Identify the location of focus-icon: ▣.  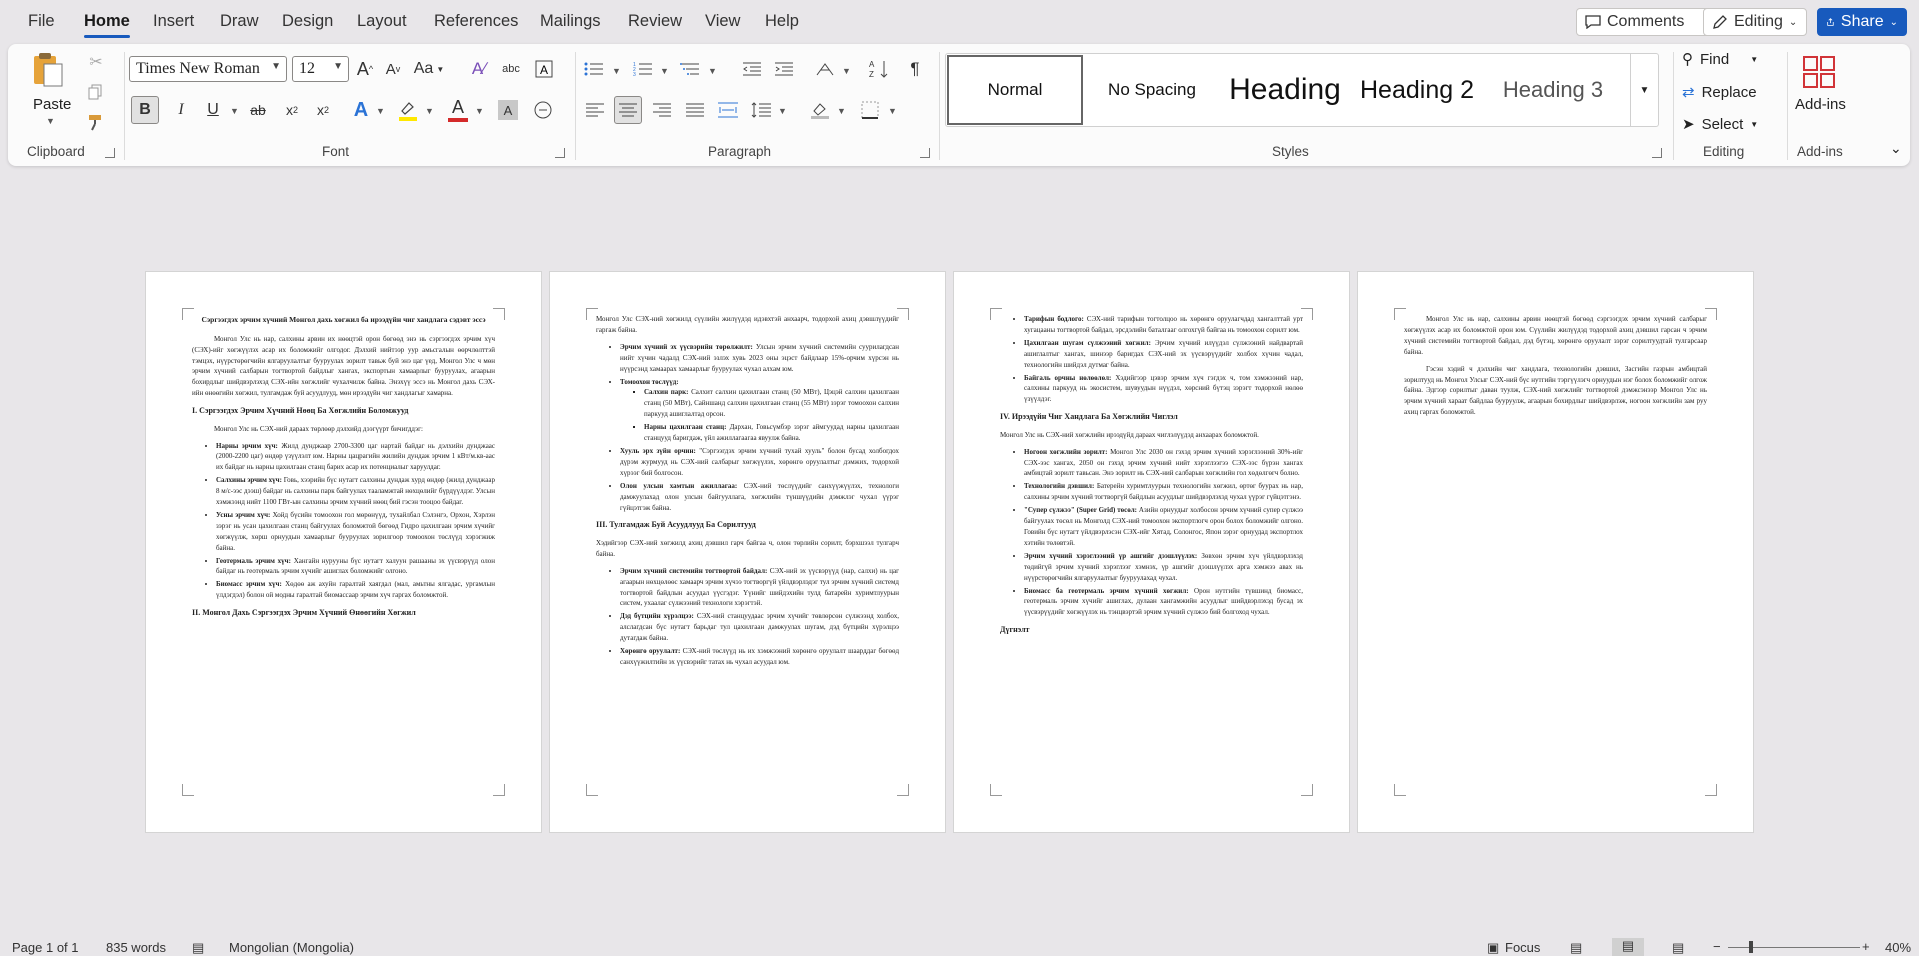
(1493, 948).